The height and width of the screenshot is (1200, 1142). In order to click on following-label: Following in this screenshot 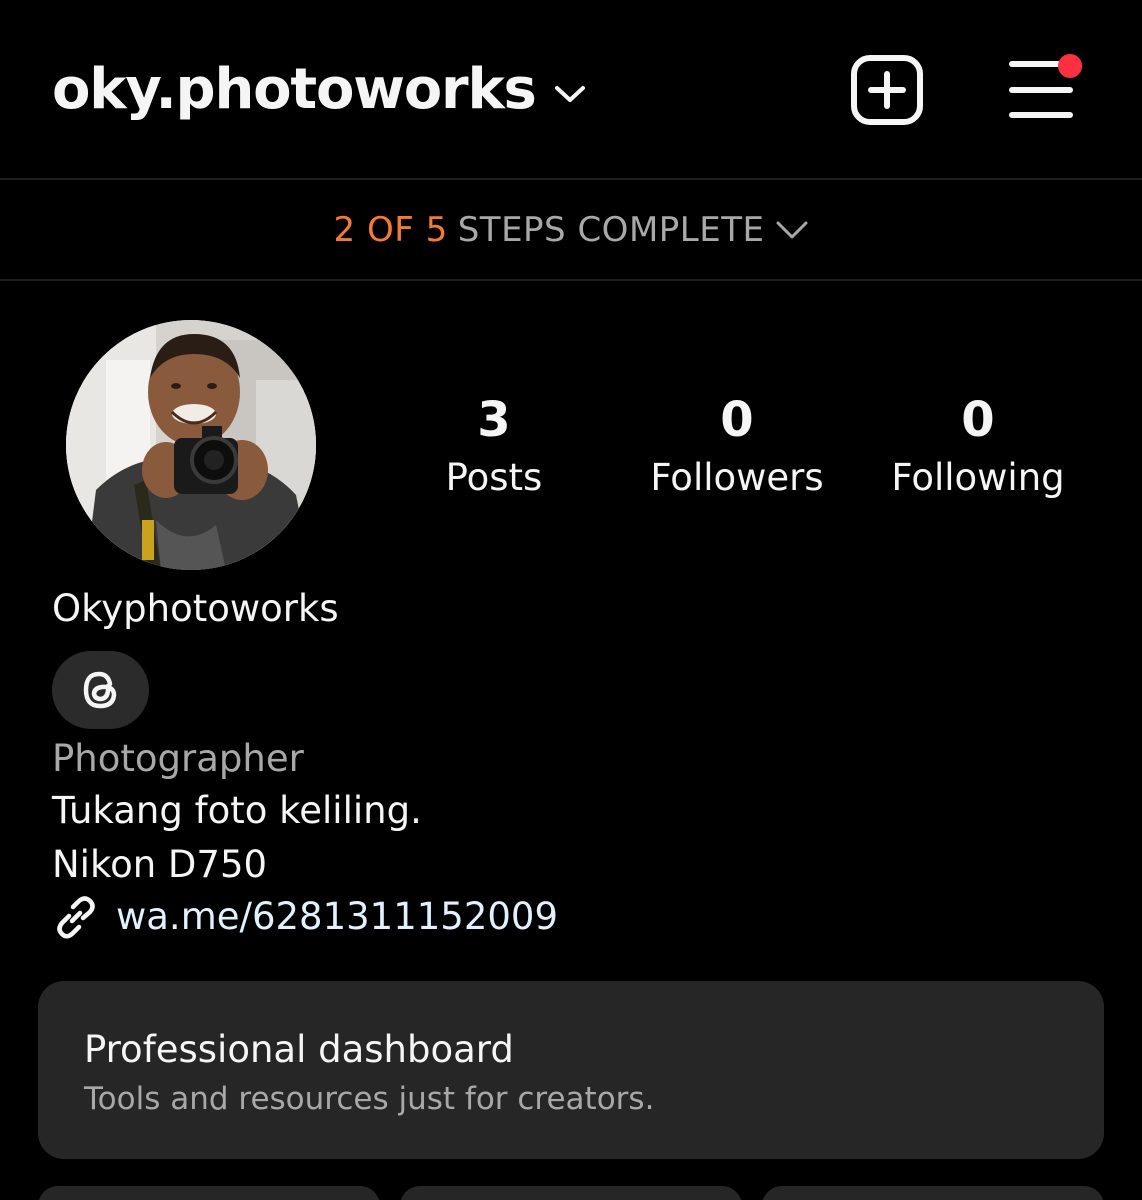, I will do `click(978, 477)`.